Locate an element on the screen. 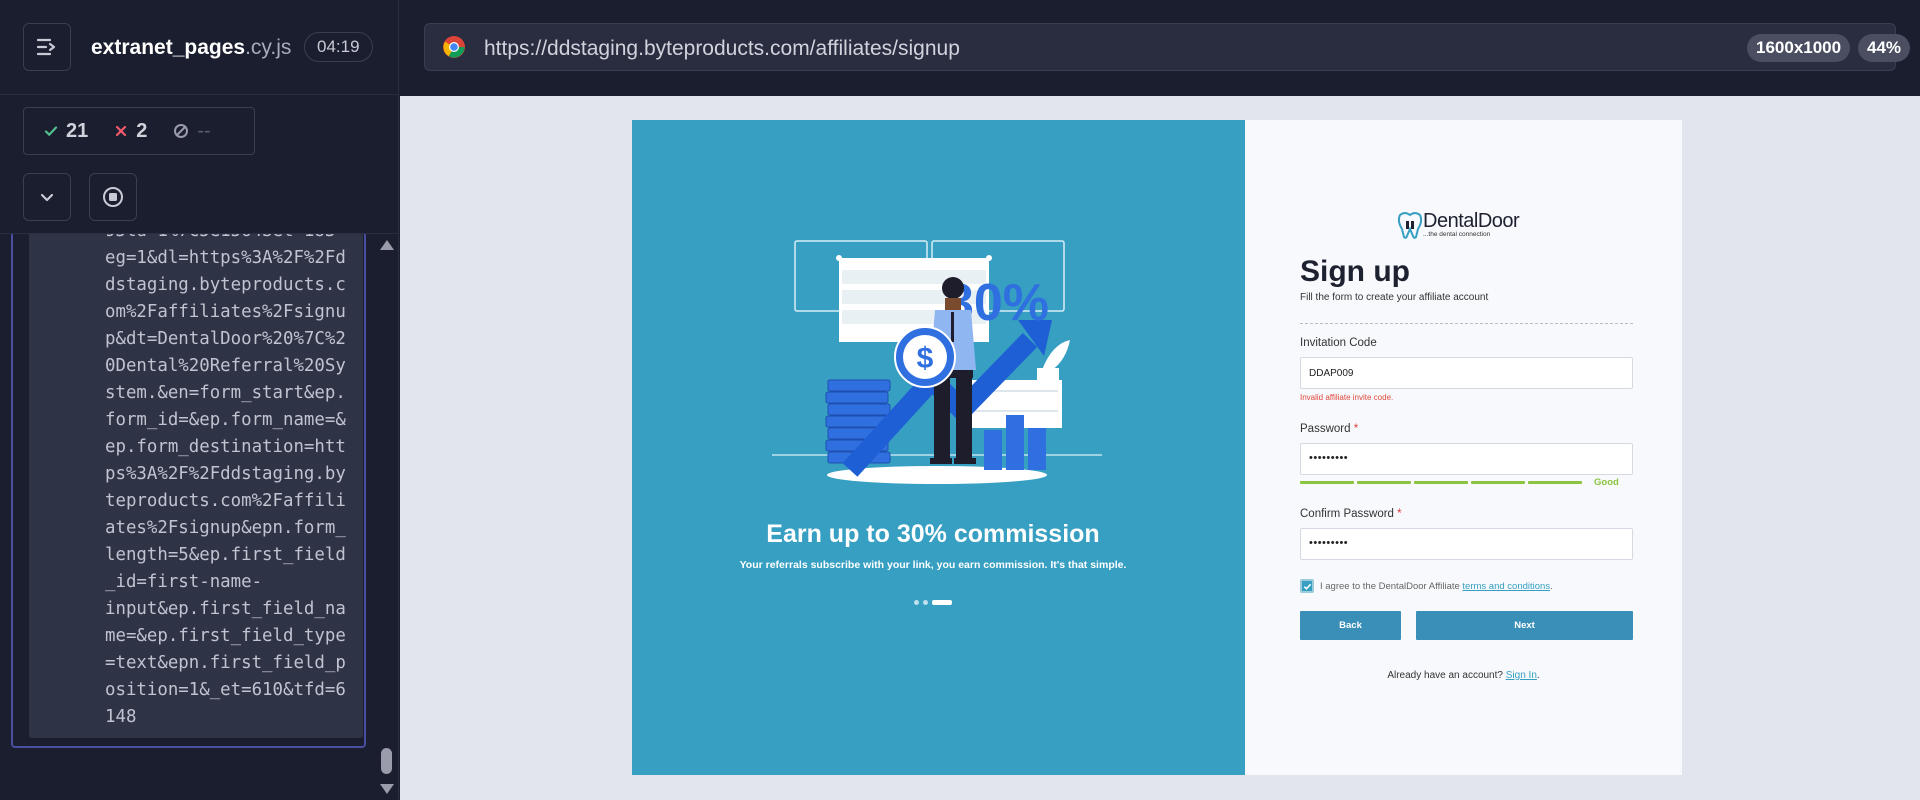 This screenshot has height=800, width=1920. spec-file-name: extranet_pages.cy.js is located at coordinates (191, 47).